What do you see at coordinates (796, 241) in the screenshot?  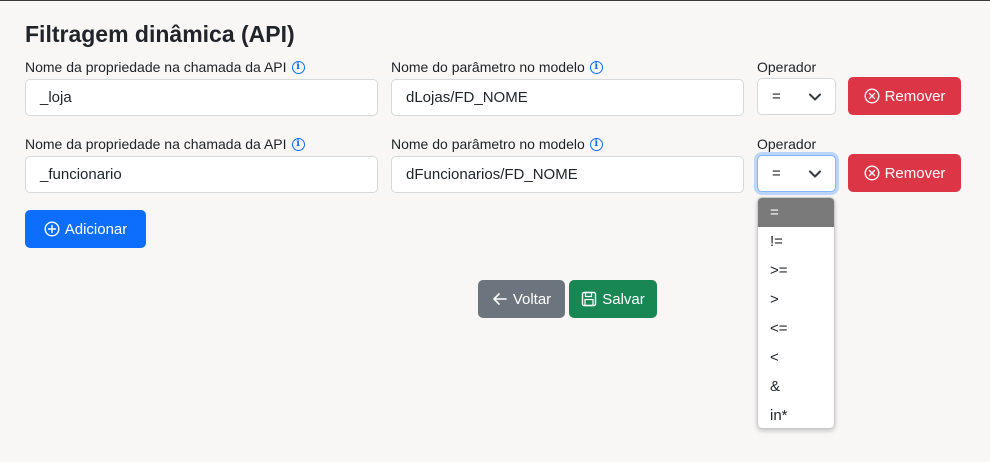 I see `operator-option: !=` at bounding box center [796, 241].